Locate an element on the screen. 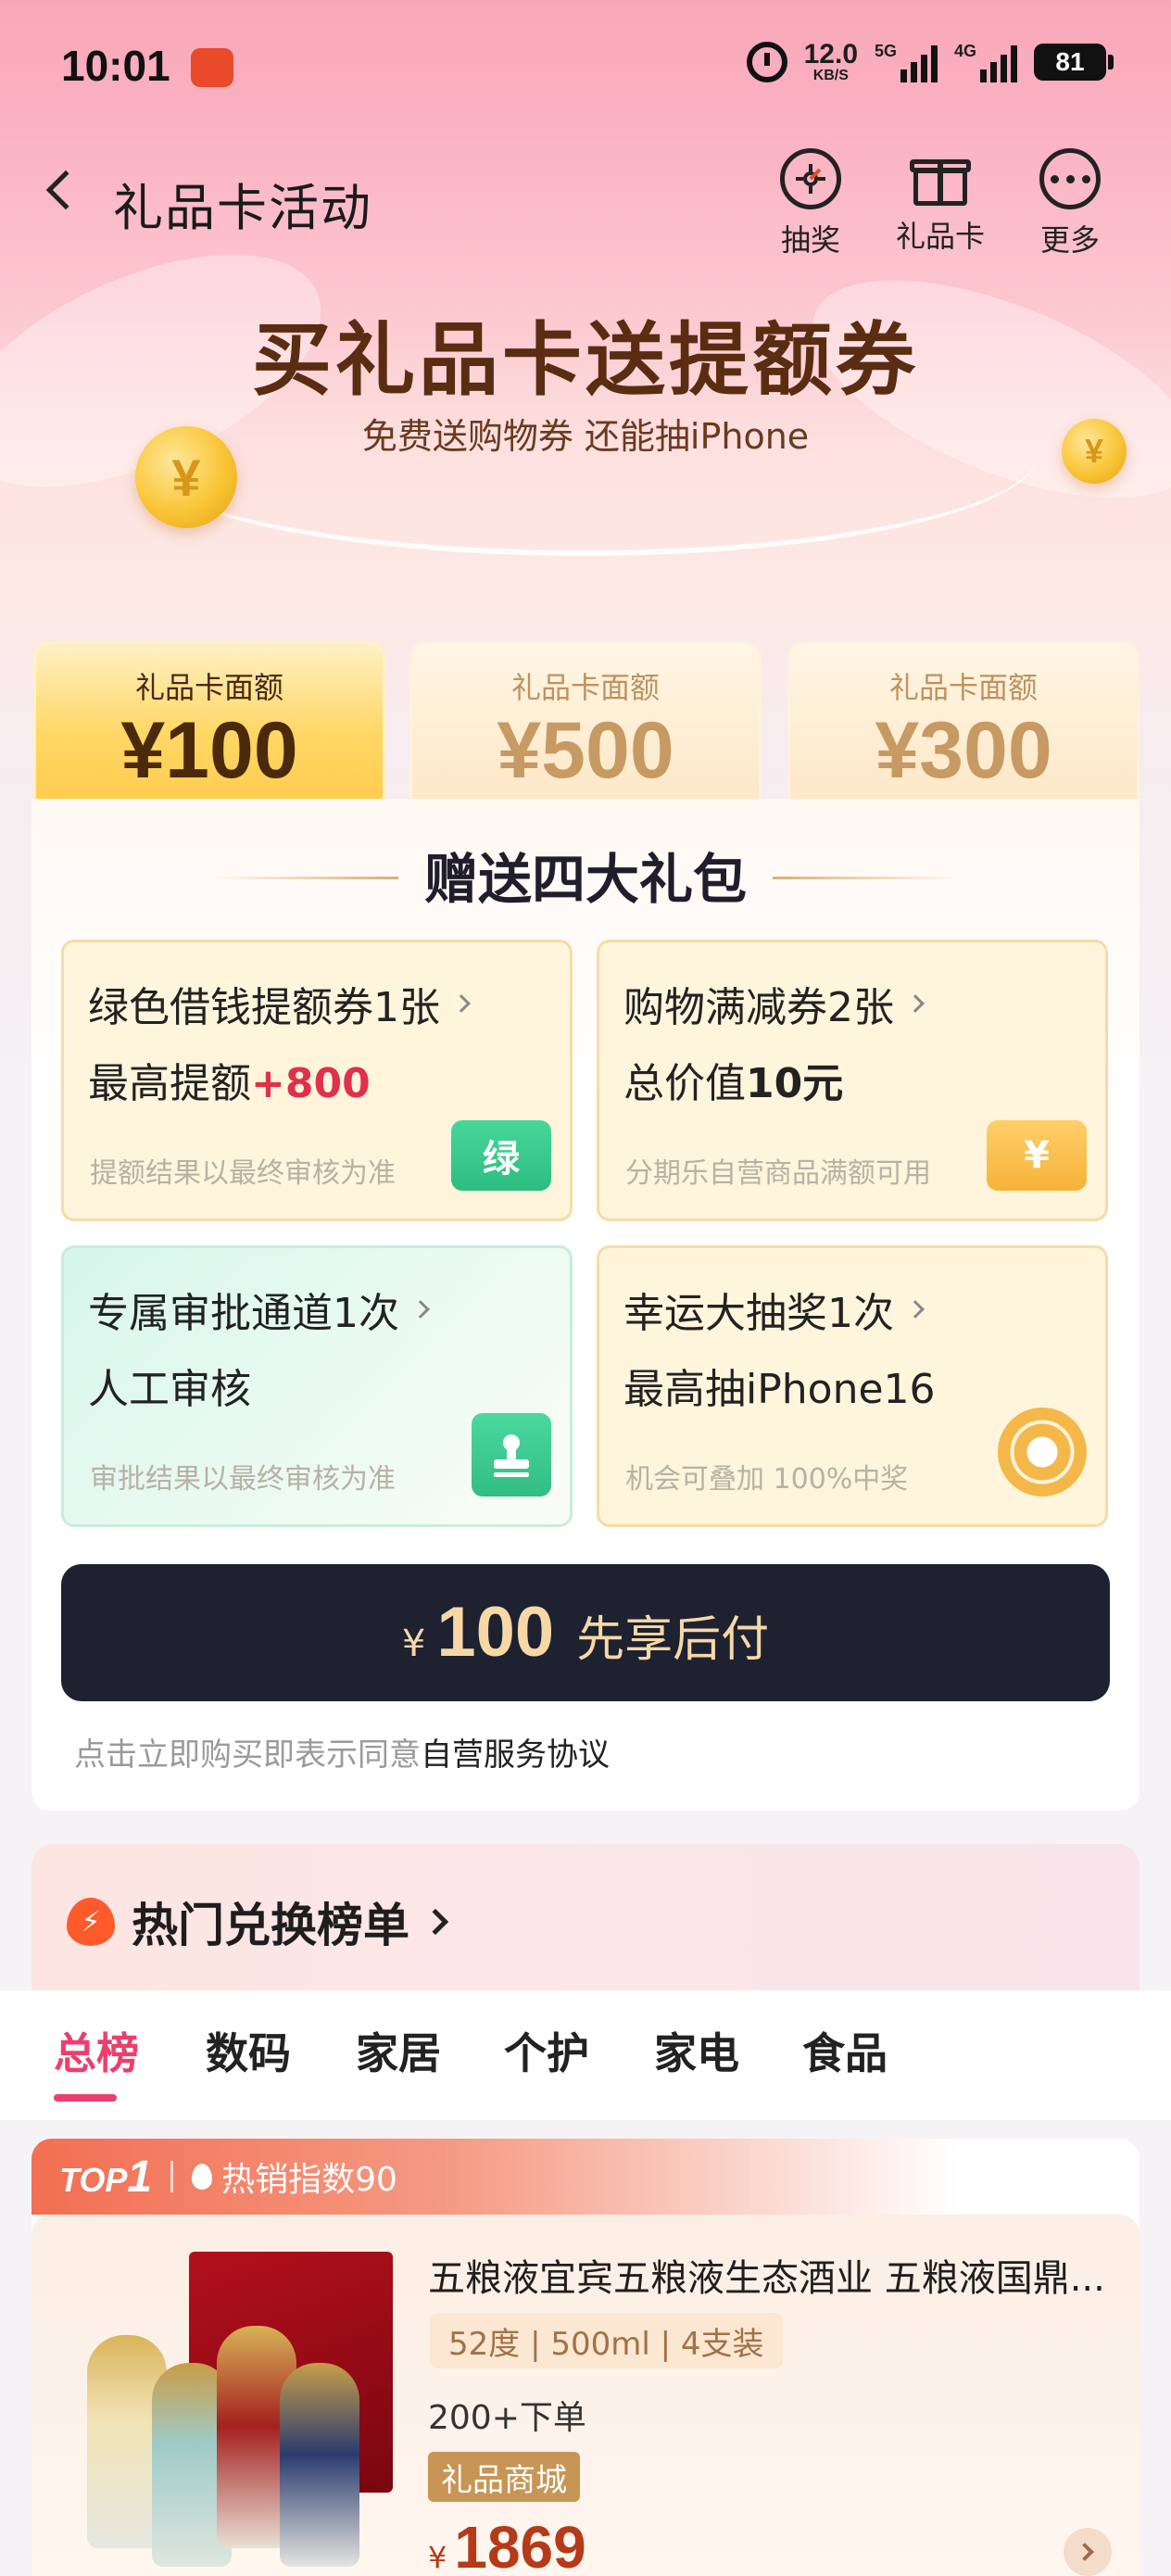 The width and height of the screenshot is (1171, 2576). status-bar: 10:01 12.0 KB/S 5G 4G 81 is located at coordinates (585, 65).